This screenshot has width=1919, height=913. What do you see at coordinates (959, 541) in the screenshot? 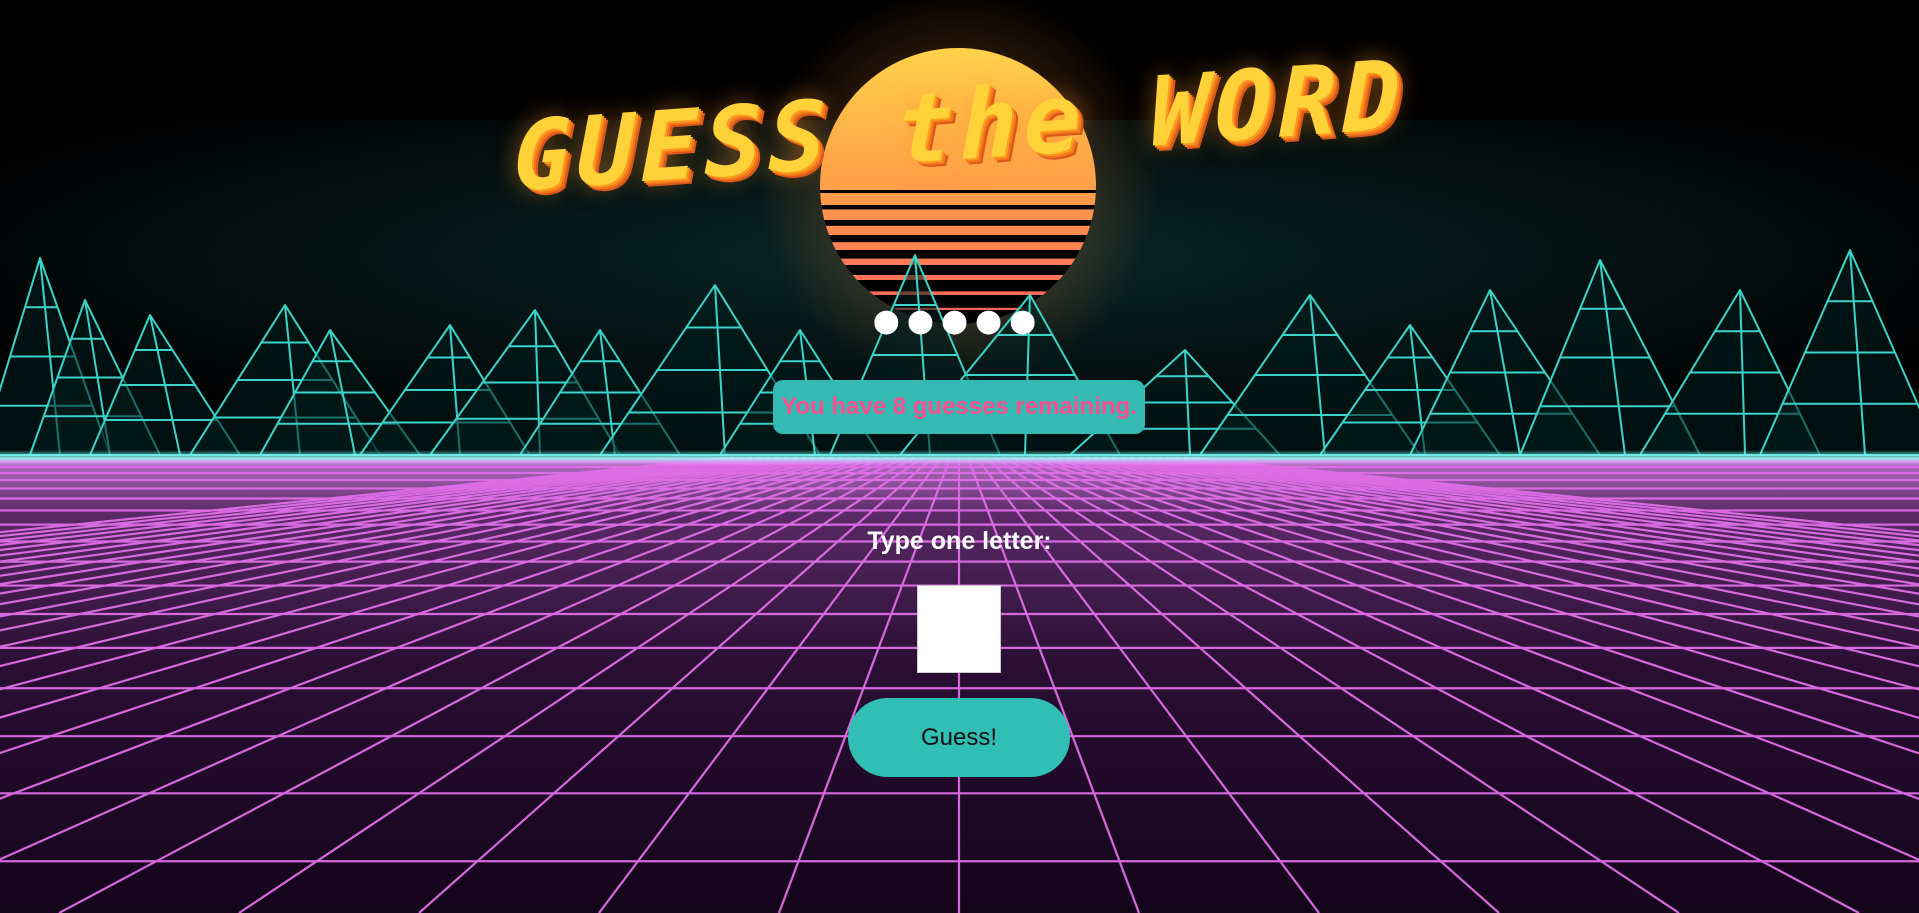
I see `letter-prompt-label: Type one letter:` at bounding box center [959, 541].